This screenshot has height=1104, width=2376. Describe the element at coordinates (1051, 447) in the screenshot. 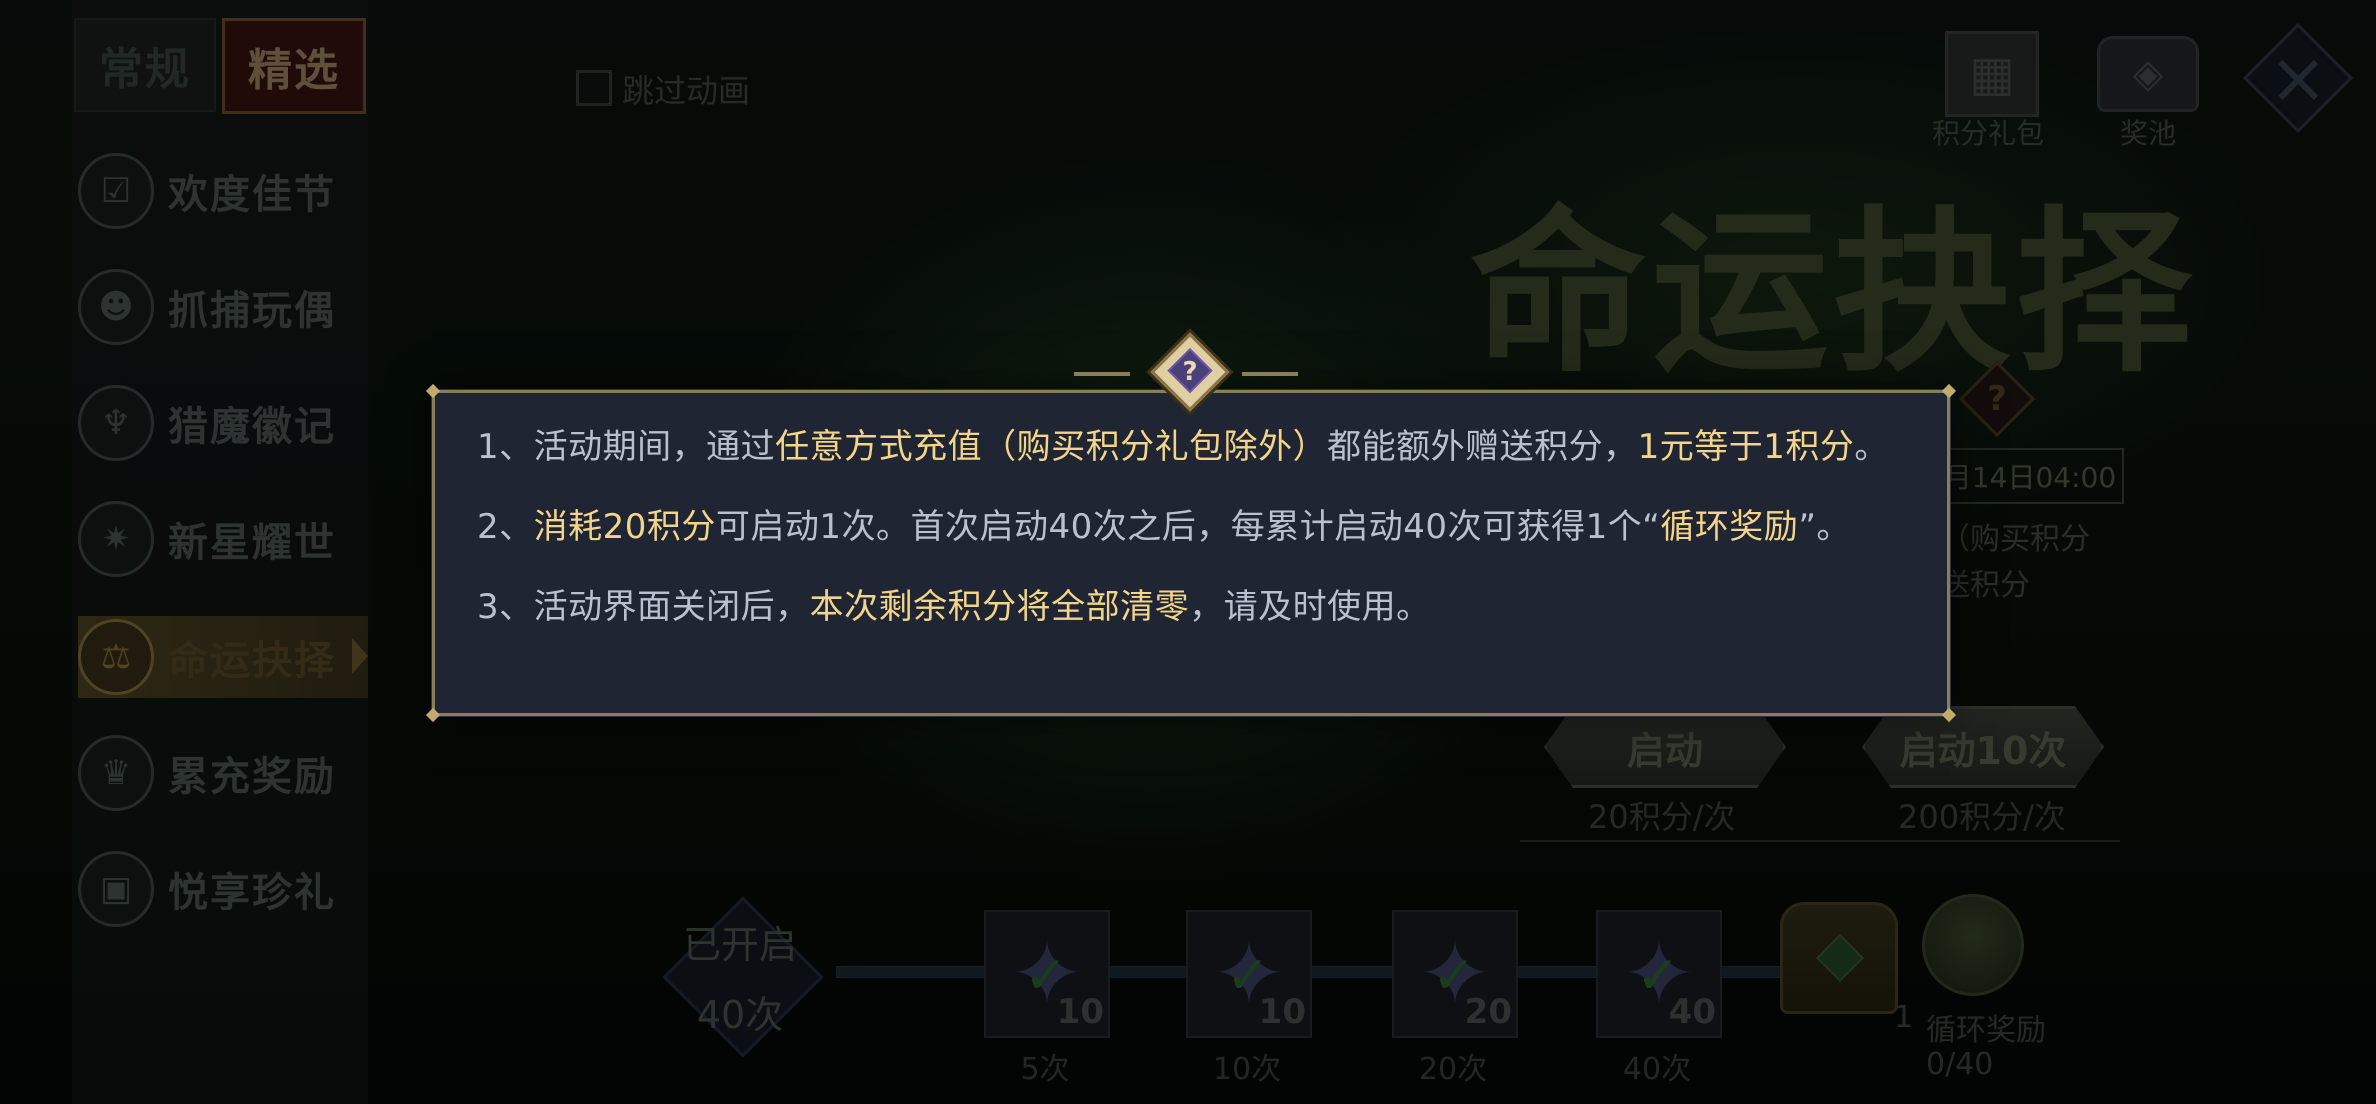

I see `rule-highlight: 任意方式充值（购买积分礼包除外）` at that location.